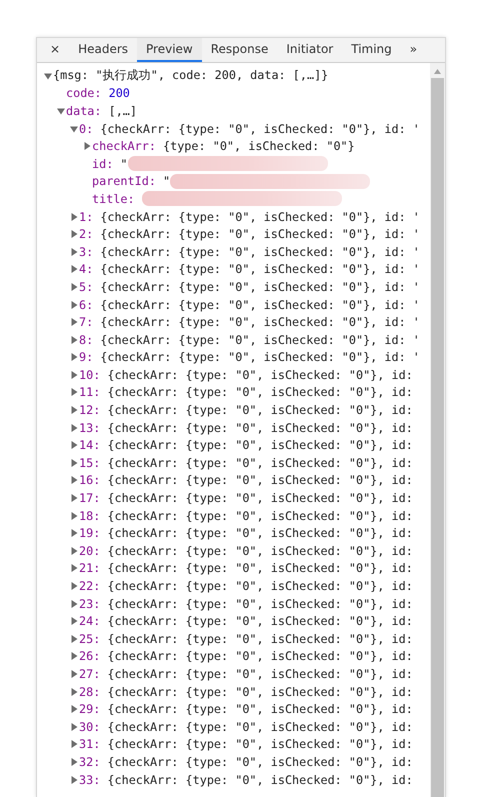 This screenshot has width=484, height=797. Describe the element at coordinates (413, 50) in the screenshot. I see `more-tabs-button: »` at that location.